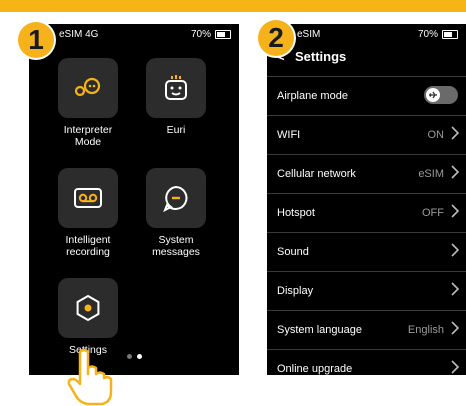 The height and width of the screenshot is (406, 466). I want to click on carrier-label: eSIM, so click(309, 34).